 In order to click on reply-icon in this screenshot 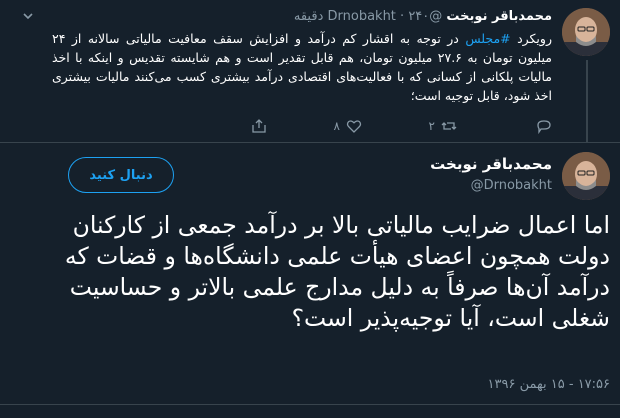, I will do `click(544, 127)`.